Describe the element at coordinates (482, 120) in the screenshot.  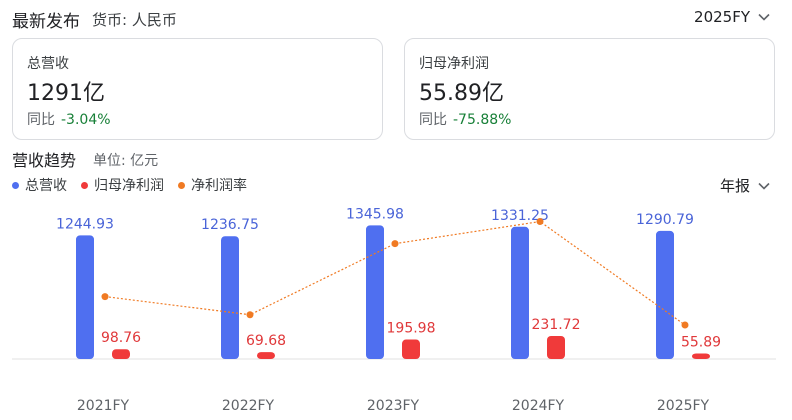
I see `profit-yoy-change: -75.88%` at that location.